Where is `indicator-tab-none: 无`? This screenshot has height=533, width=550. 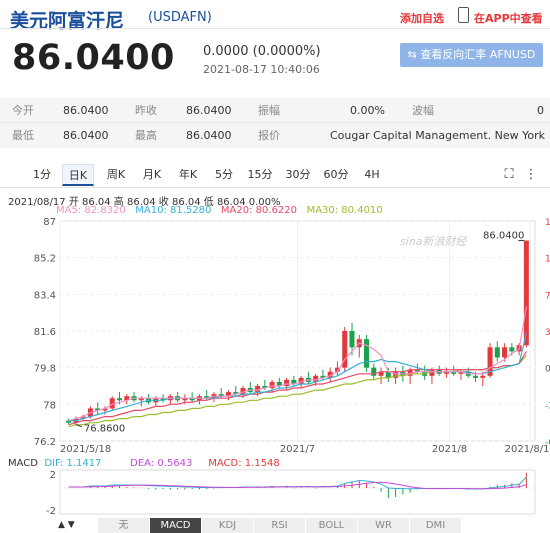 indicator-tab-none: 无 is located at coordinates (124, 525).